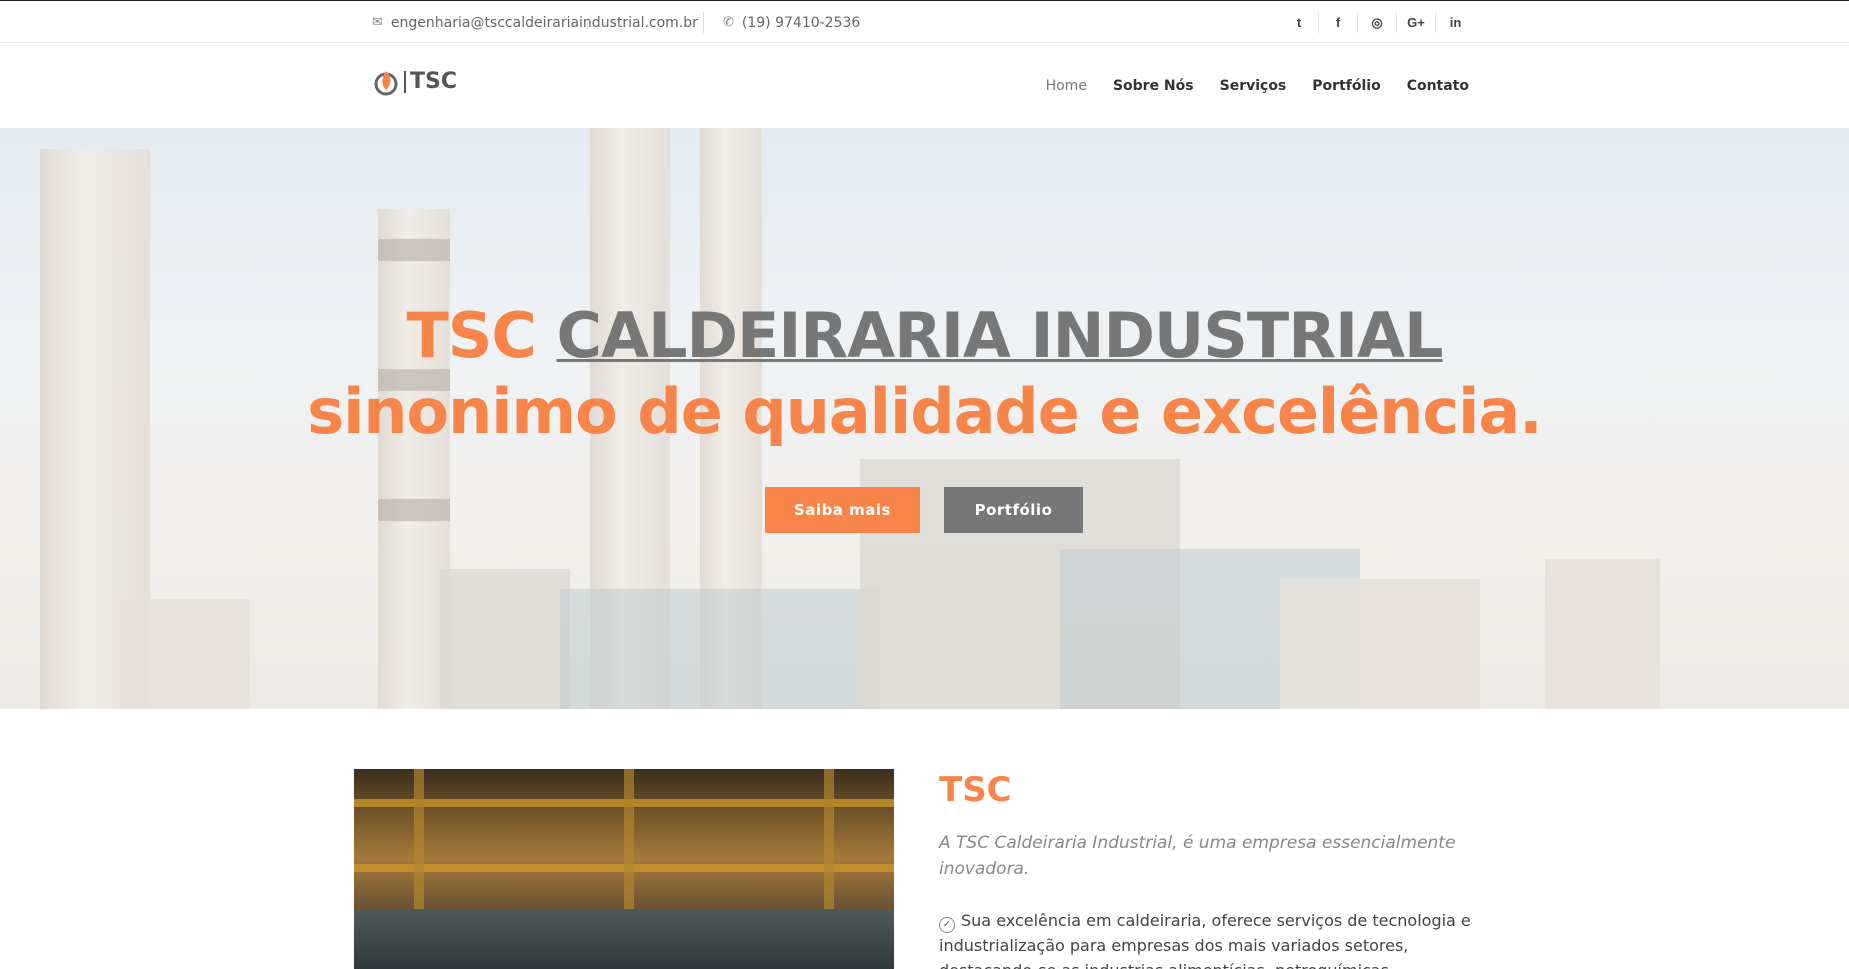  I want to click on phone-contact: ✆ (19) 97410-2536, so click(791, 22).